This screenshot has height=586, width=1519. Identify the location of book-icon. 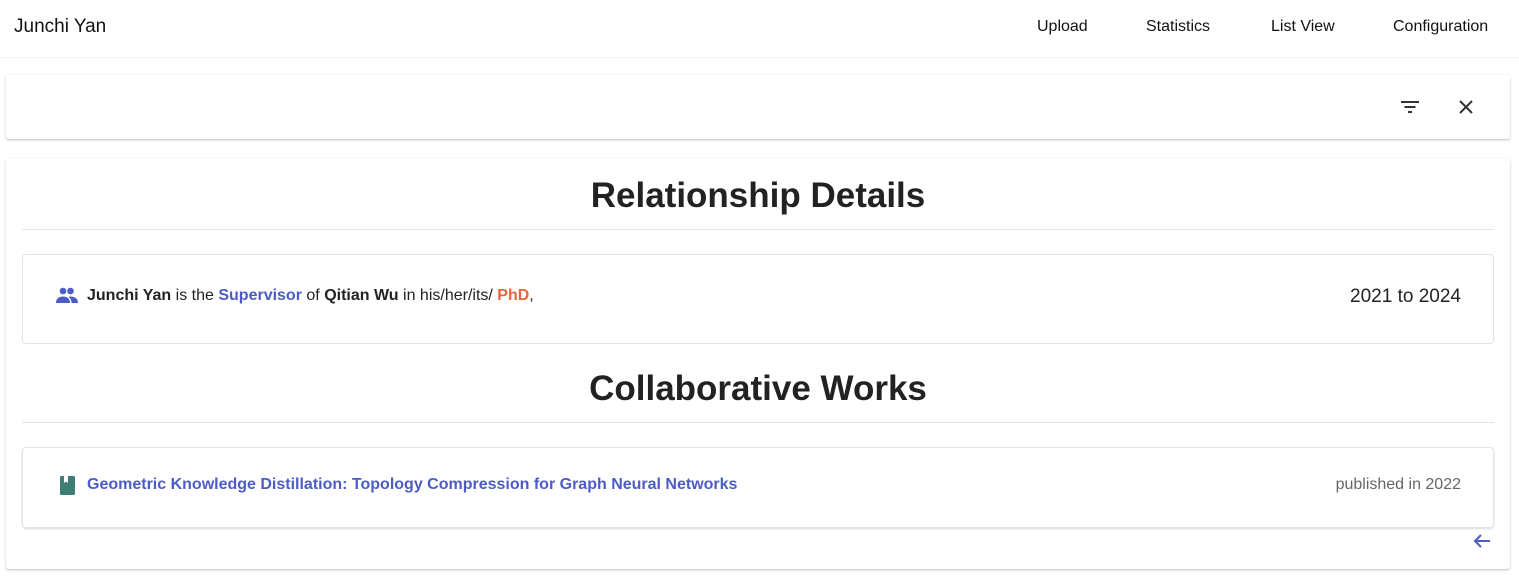
(67, 485).